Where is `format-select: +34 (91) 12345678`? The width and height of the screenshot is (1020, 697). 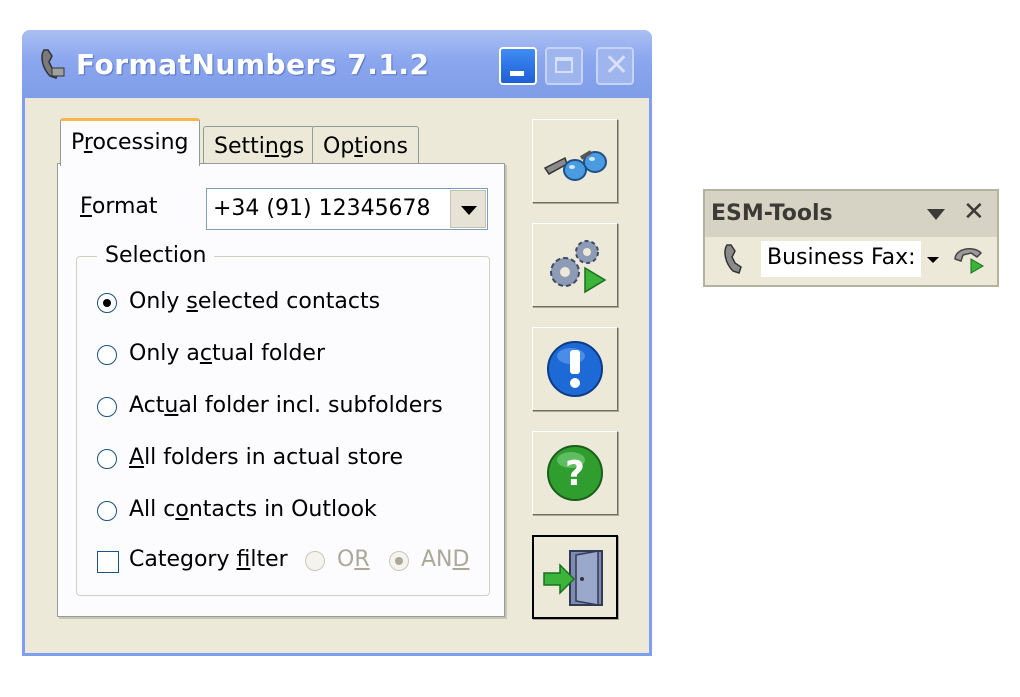
format-select: +34 (91) 12345678 is located at coordinates (347, 209).